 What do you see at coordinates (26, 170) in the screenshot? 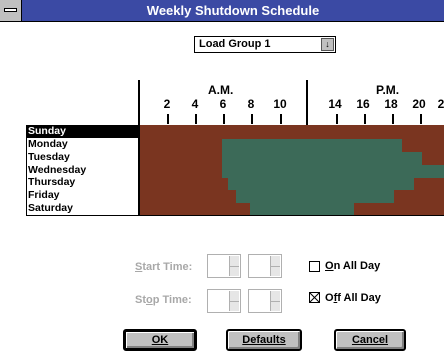
I see `grid-left-border` at bounding box center [26, 170].